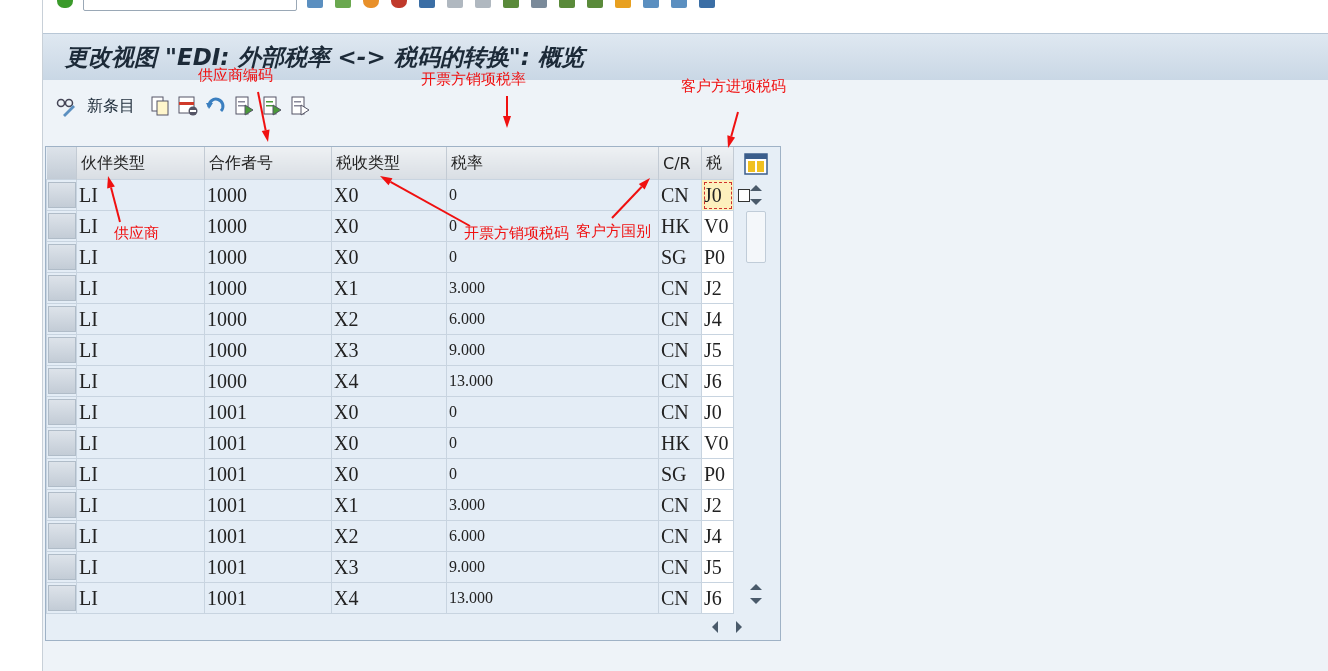  Describe the element at coordinates (268, 163) in the screenshot. I see `column-header: 合作者号` at that location.